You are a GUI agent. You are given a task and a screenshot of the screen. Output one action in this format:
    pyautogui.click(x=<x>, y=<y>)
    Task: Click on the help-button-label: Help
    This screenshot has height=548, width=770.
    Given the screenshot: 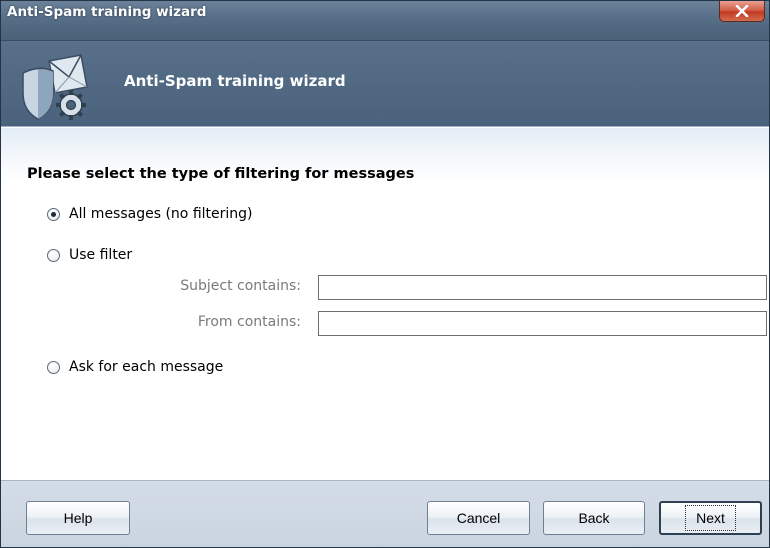 What is the action you would take?
    pyautogui.click(x=78, y=518)
    